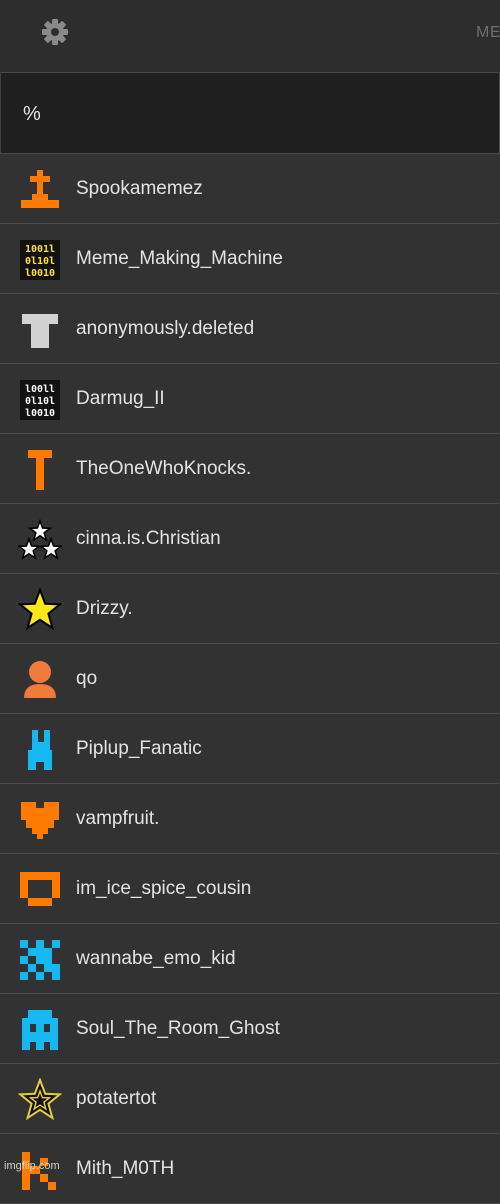 Image resolution: width=500 pixels, height=1204 pixels. I want to click on shirt-icon, so click(40, 330).